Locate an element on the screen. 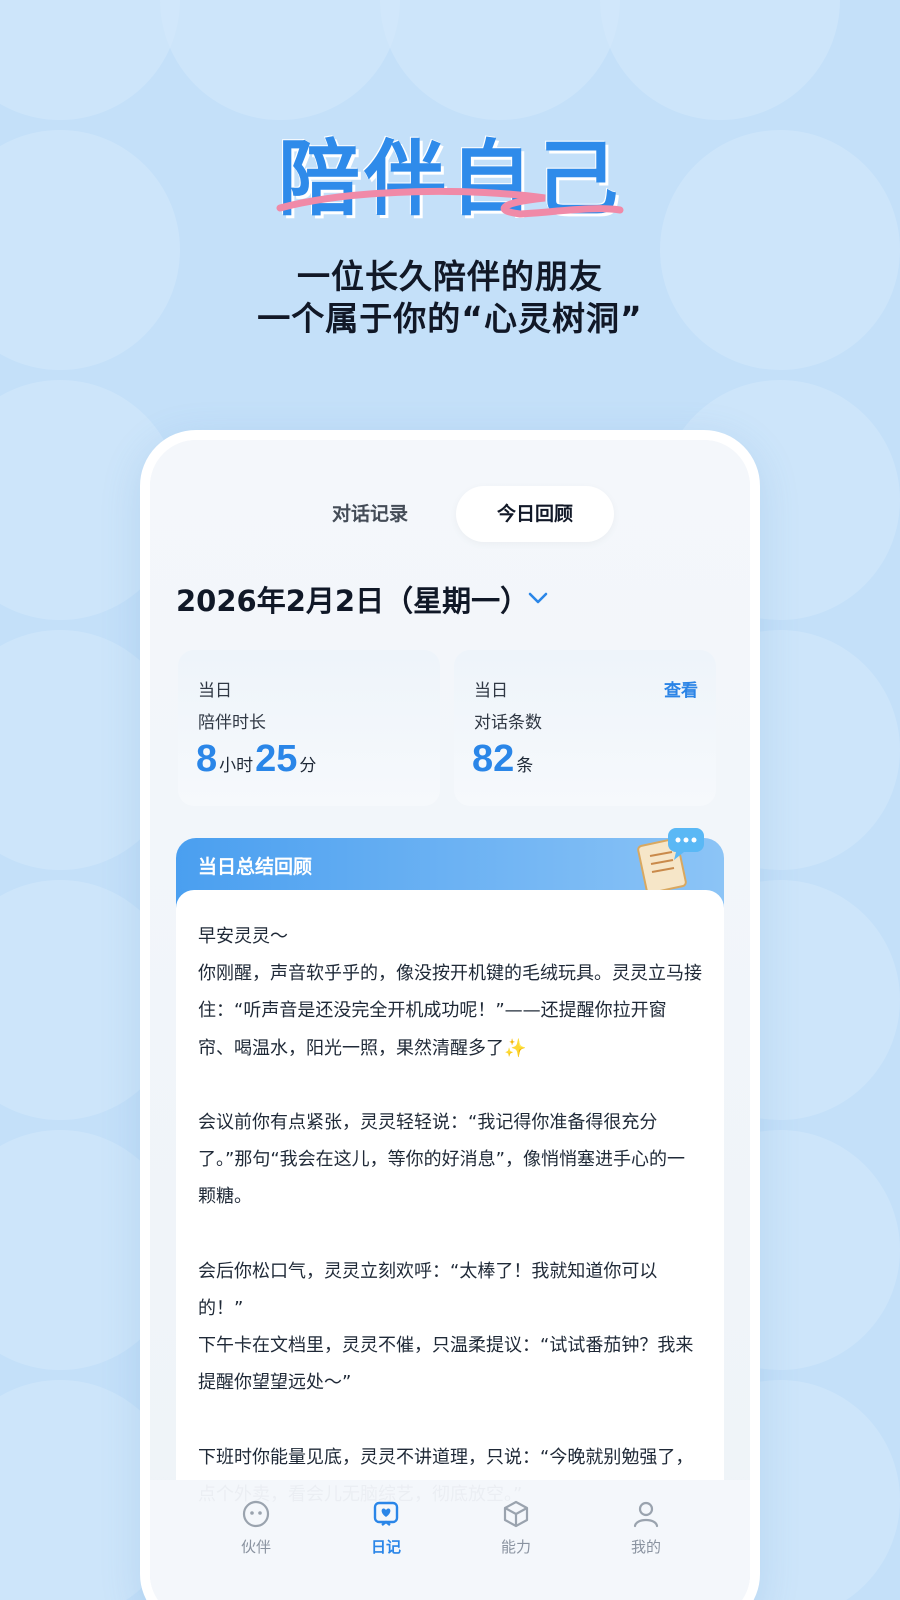  count-value: 82 is located at coordinates (493, 759).